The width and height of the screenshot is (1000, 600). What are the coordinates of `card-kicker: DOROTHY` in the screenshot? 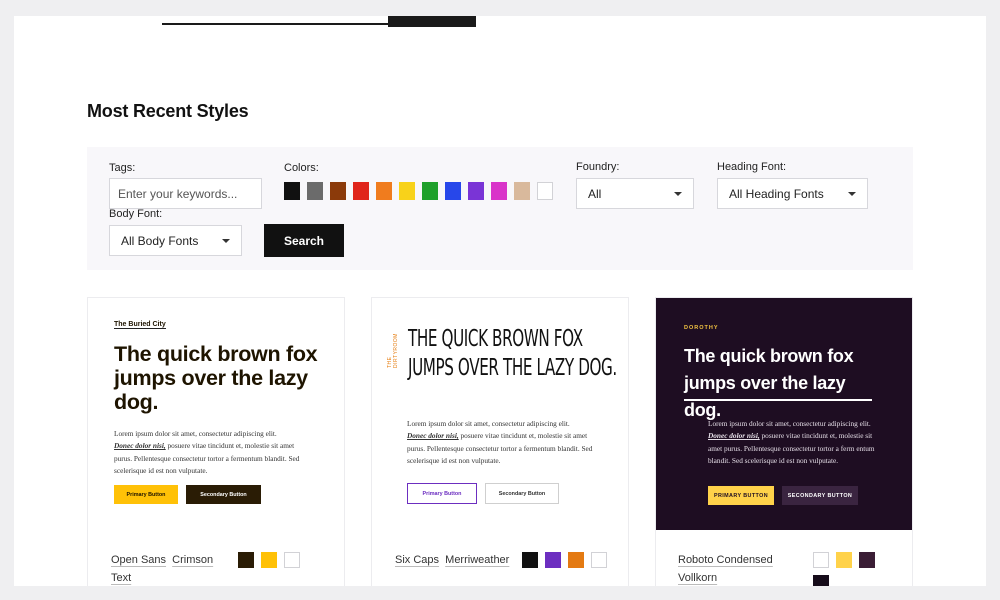 It's located at (701, 328).